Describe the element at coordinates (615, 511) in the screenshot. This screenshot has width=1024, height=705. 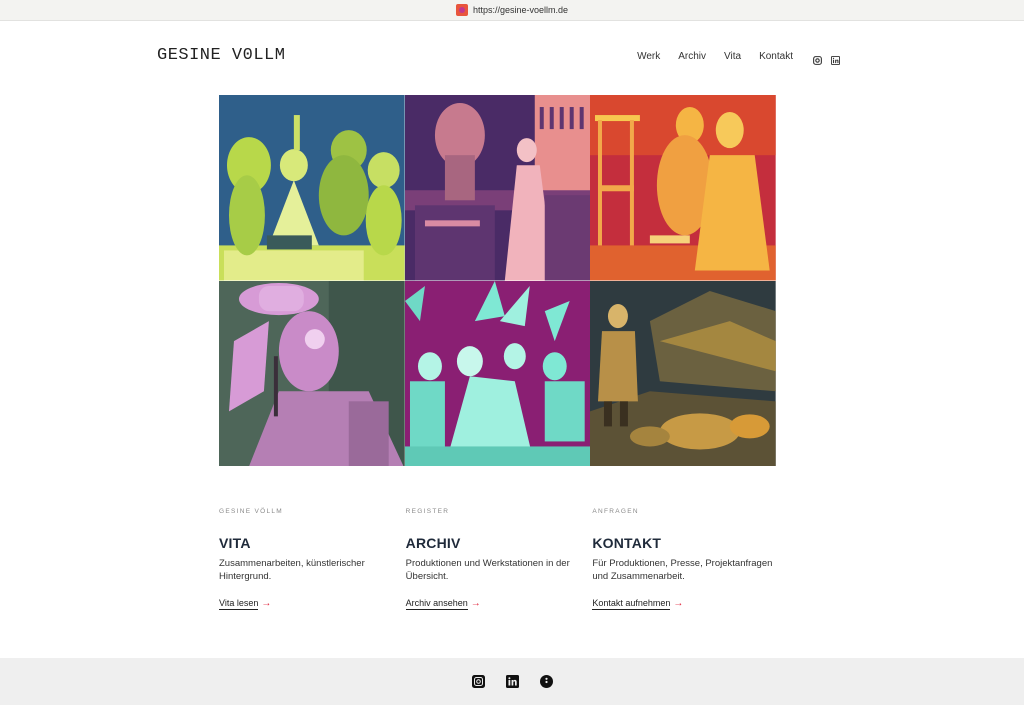
I see `card-eyebrow: ANFRAGEN` at that location.